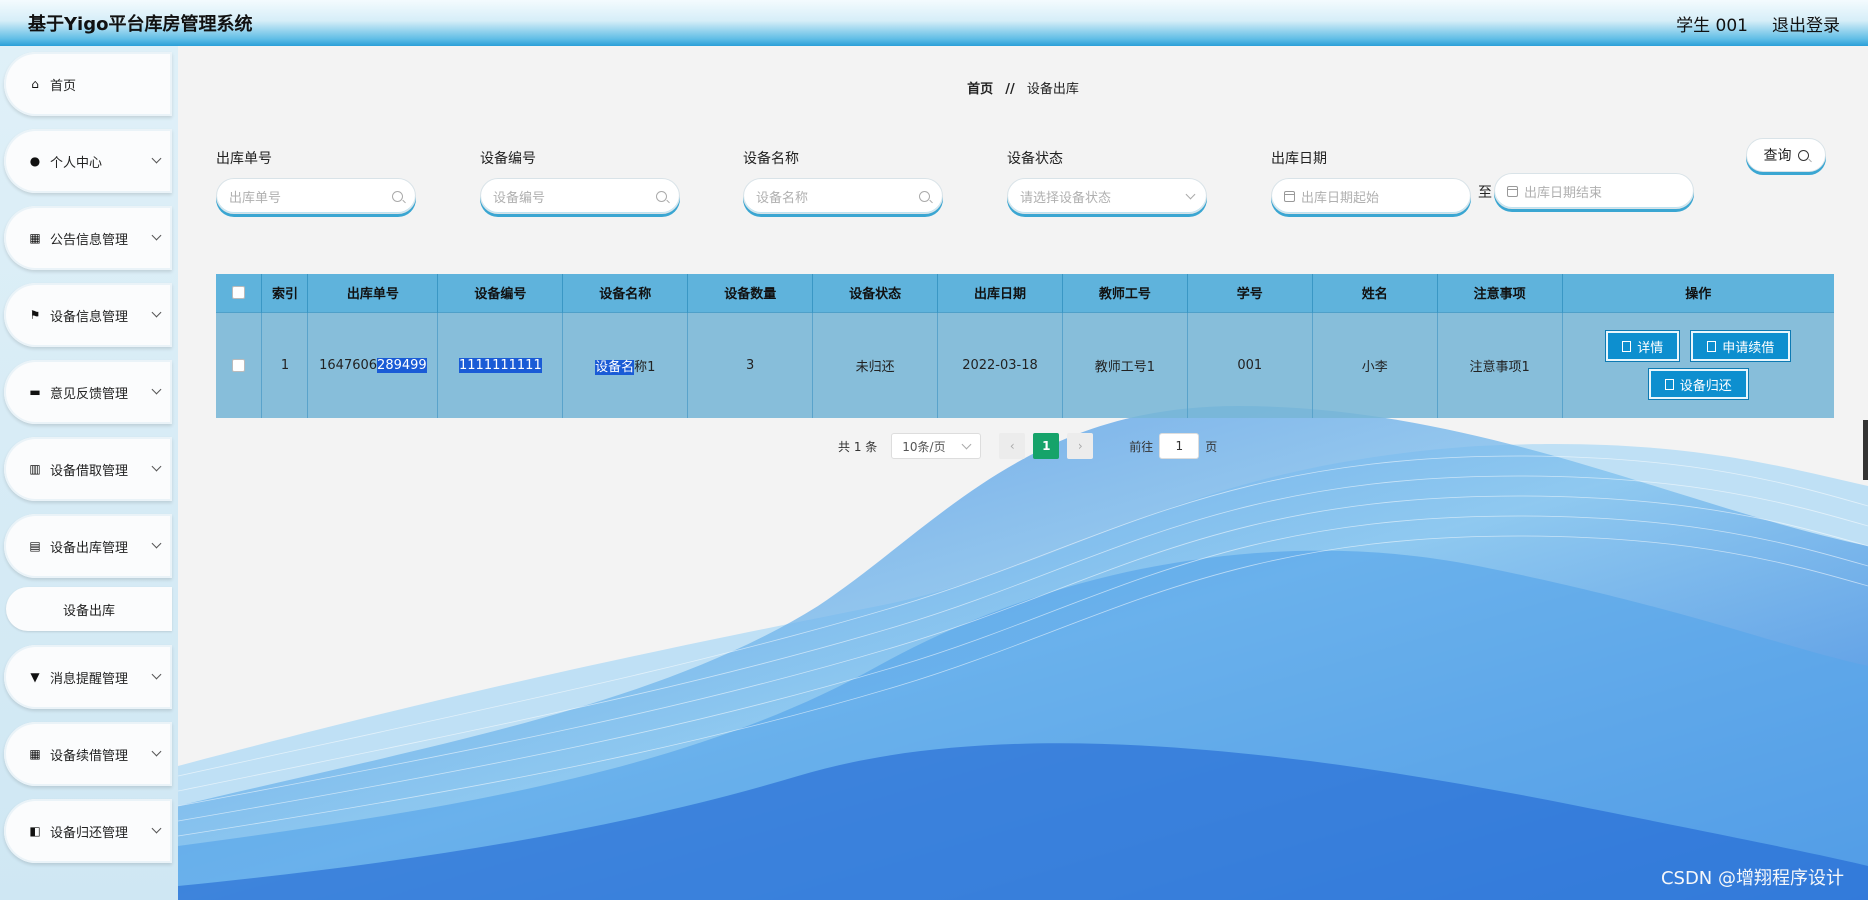 Image resolution: width=1868 pixels, height=900 pixels. What do you see at coordinates (625, 293) in the screenshot?
I see `column-header: 设备名称` at bounding box center [625, 293].